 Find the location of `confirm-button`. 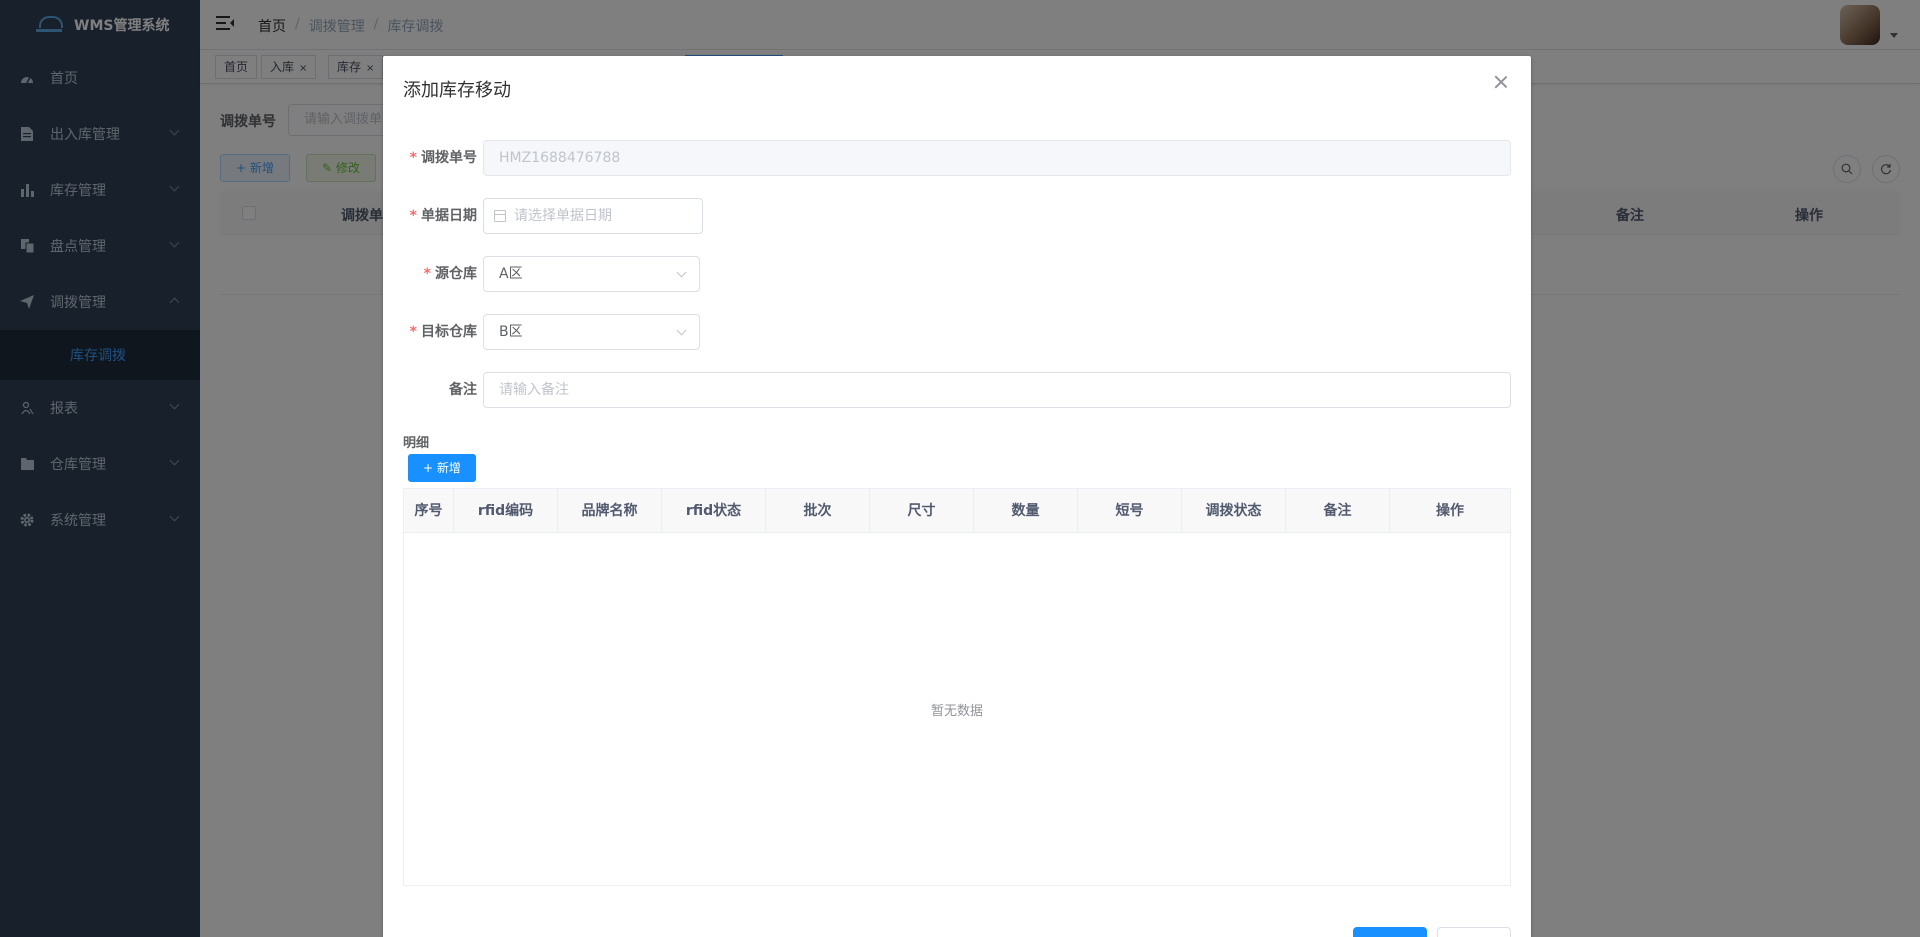

confirm-button is located at coordinates (1390, 932).